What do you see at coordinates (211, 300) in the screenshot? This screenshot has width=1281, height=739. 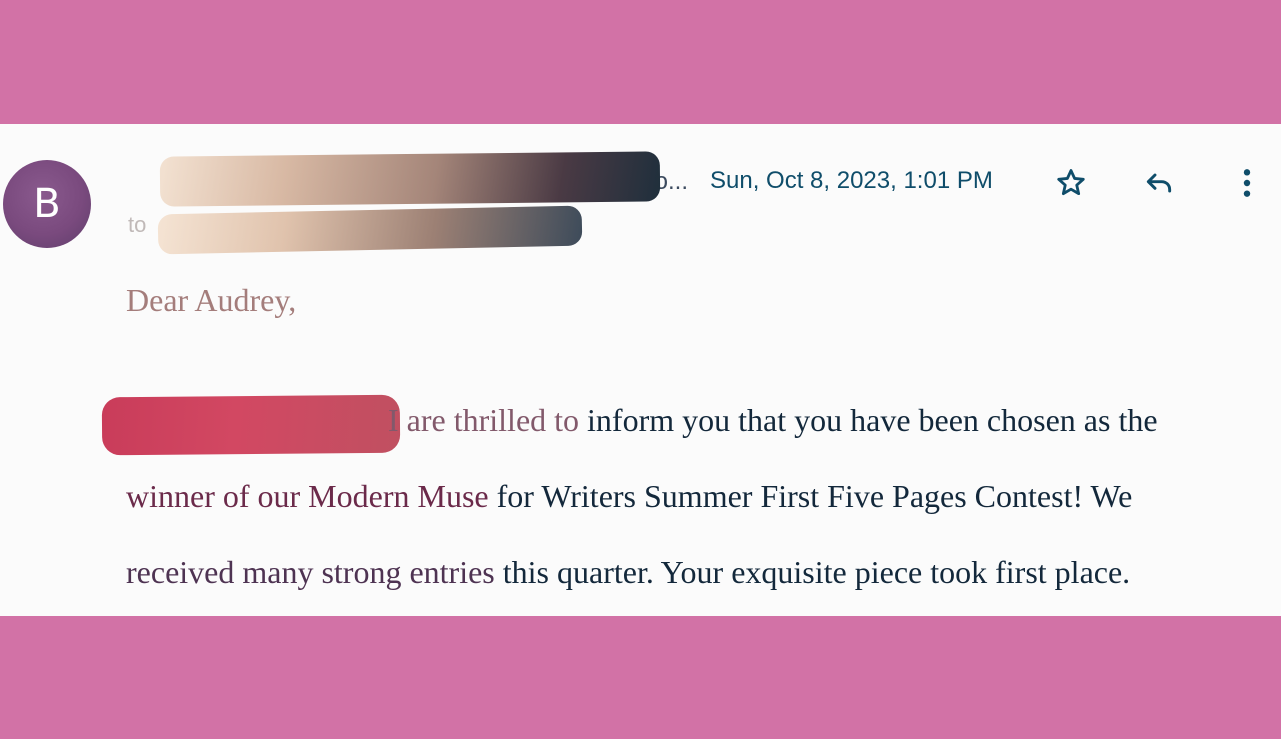 I see `email-greeting: Dear Audrey,` at bounding box center [211, 300].